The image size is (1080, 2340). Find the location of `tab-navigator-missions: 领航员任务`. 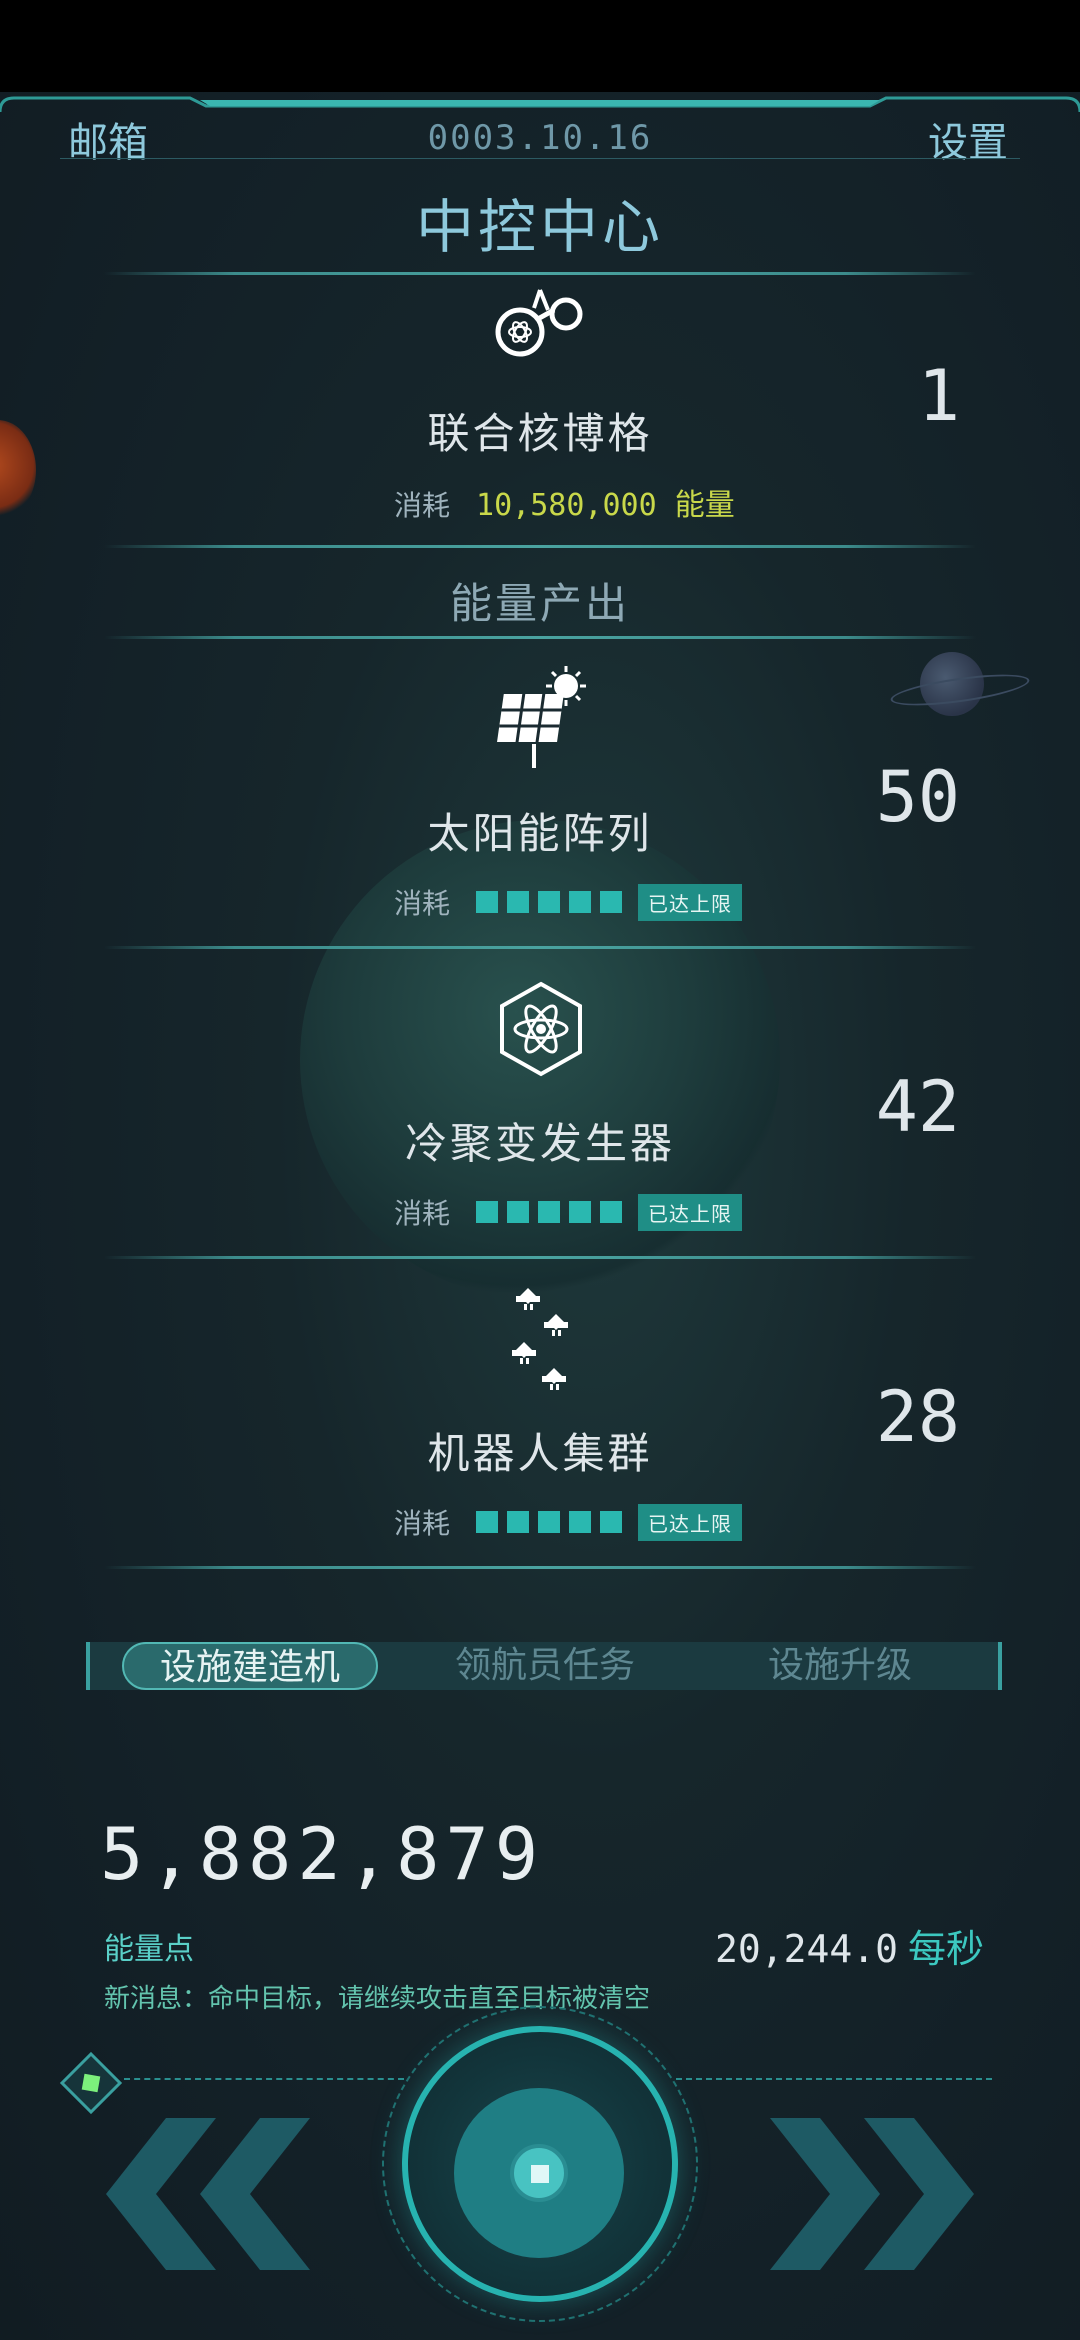

tab-navigator-missions: 领航员任务 is located at coordinates (545, 1666).